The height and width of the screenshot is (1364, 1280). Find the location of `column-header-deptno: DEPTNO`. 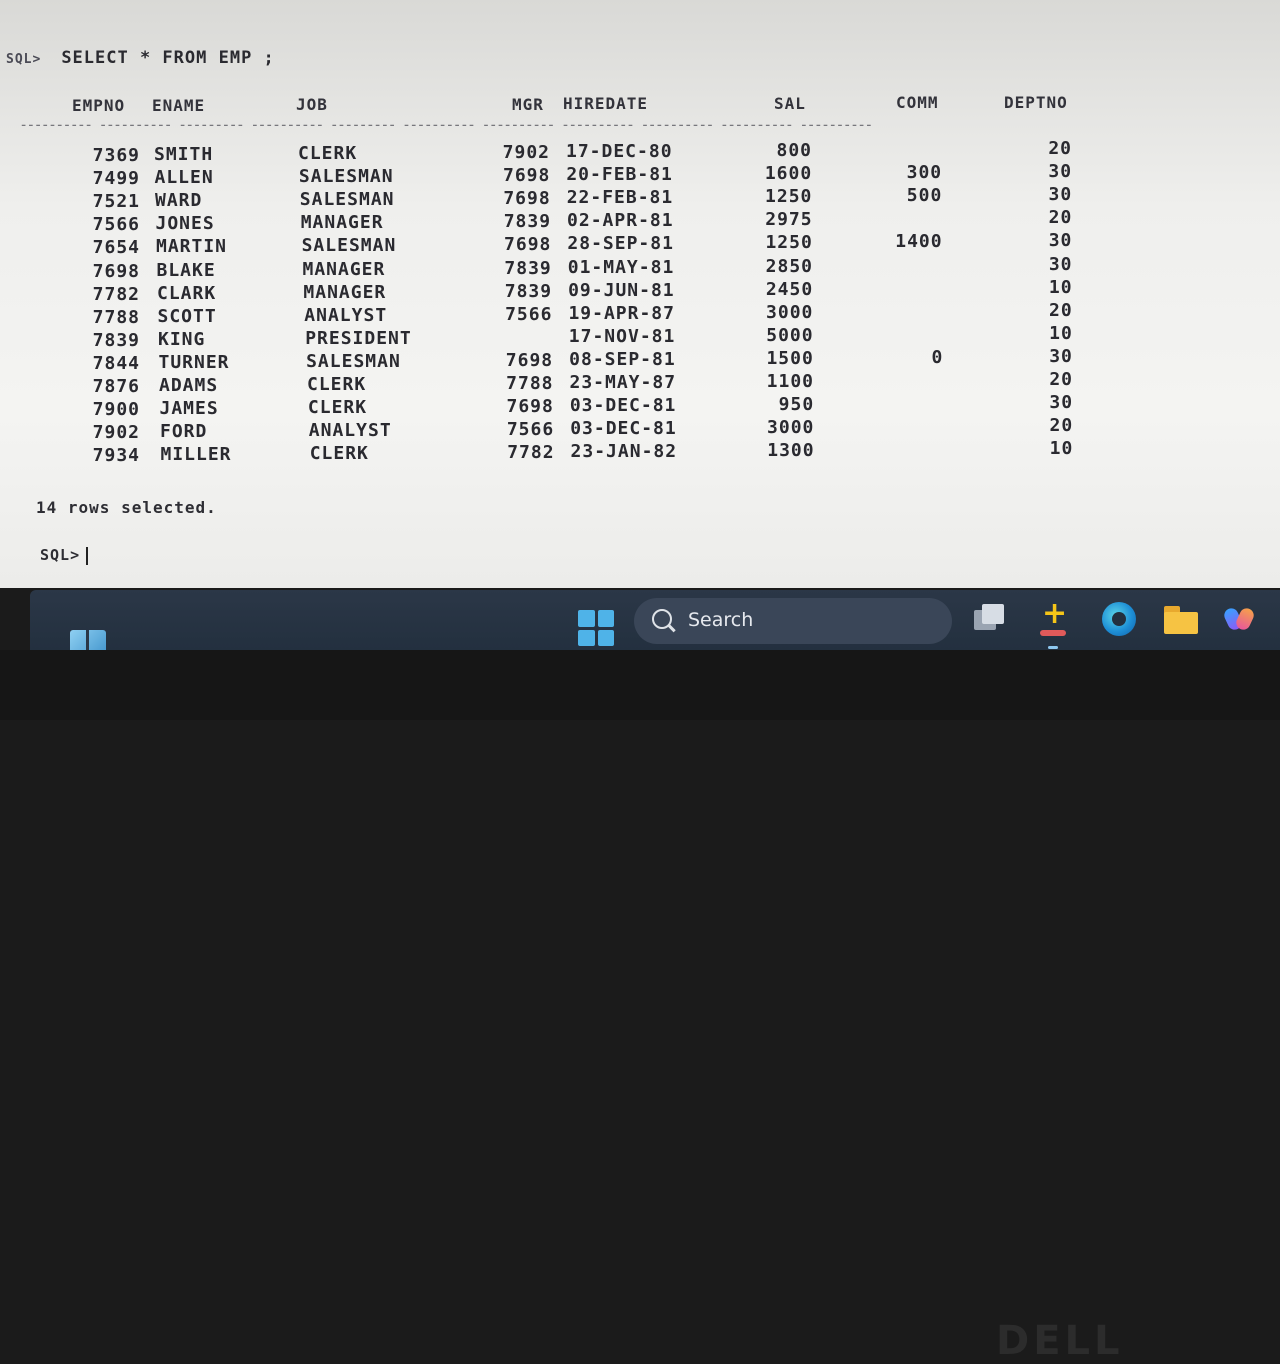

column-header-deptno: DEPTNO is located at coordinates (1036, 102).